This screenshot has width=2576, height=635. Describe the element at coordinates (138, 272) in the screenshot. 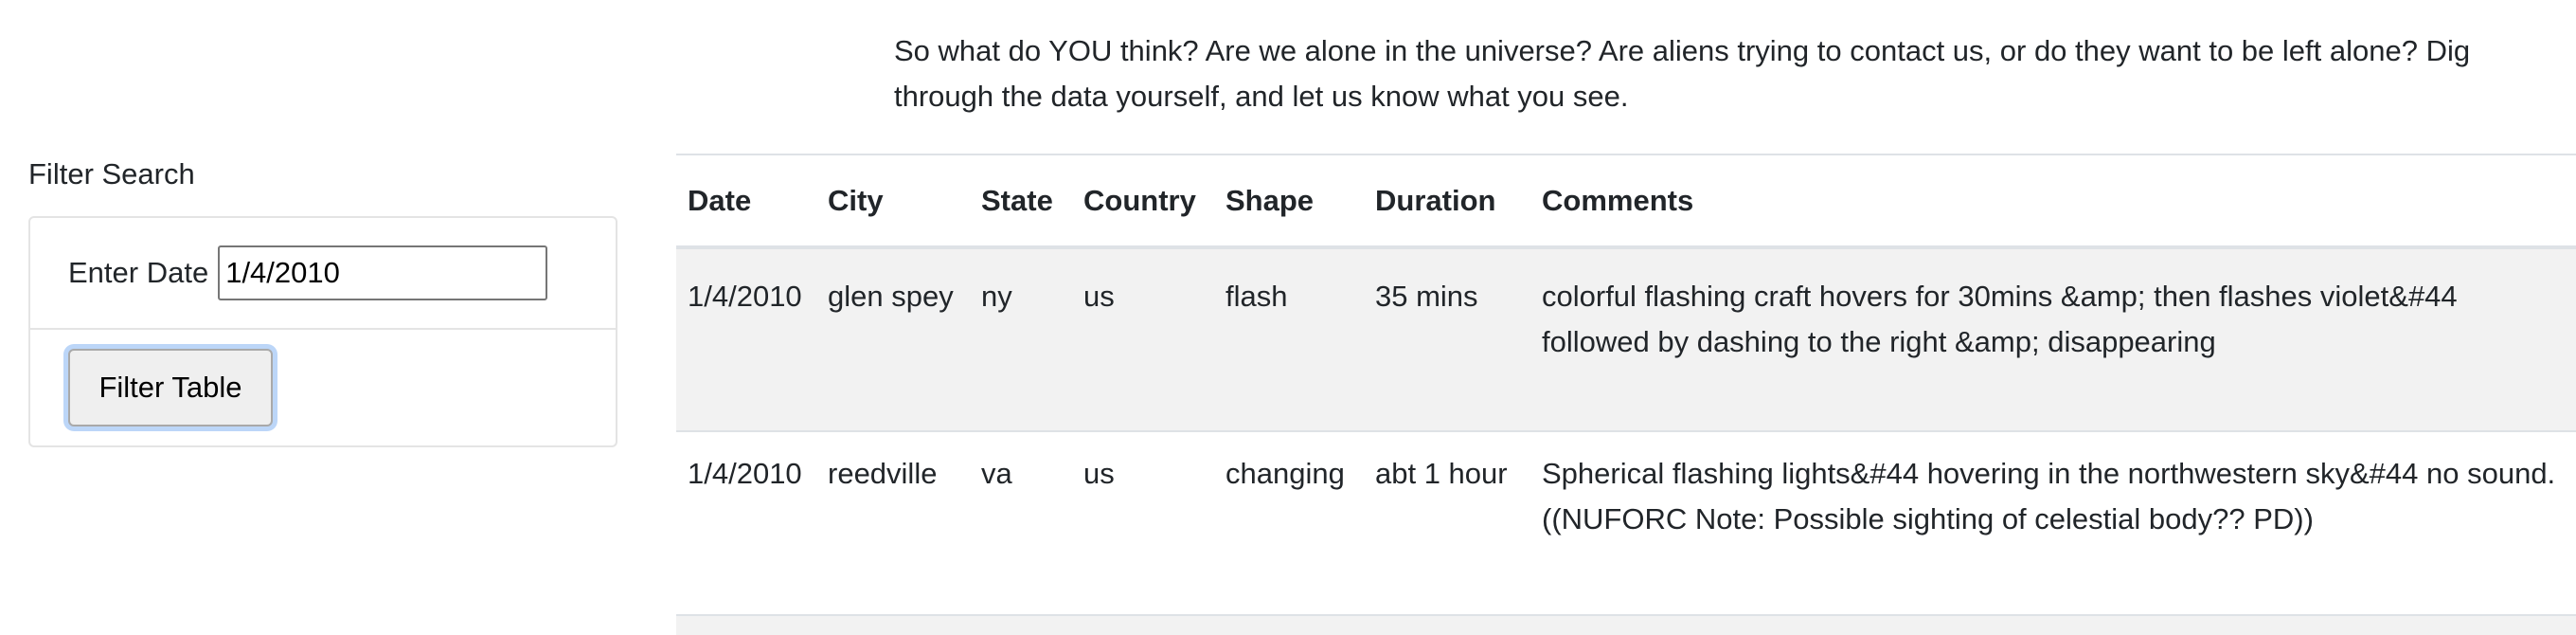

I see `enter-date-label: Enter Date` at that location.